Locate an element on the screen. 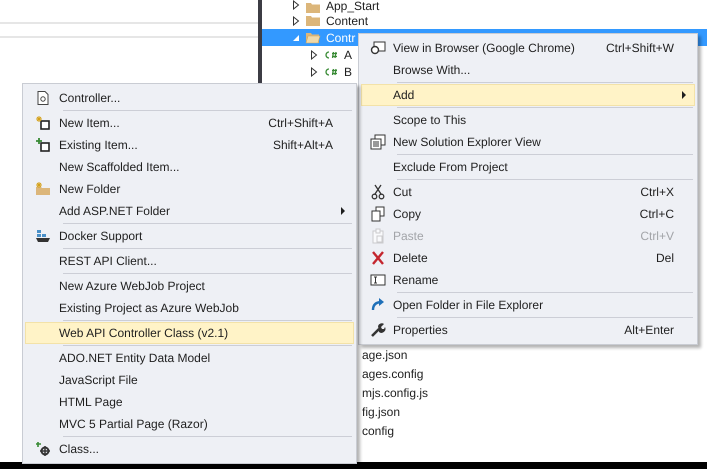  shortcut-label: Ctrl+X is located at coordinates (656, 192).